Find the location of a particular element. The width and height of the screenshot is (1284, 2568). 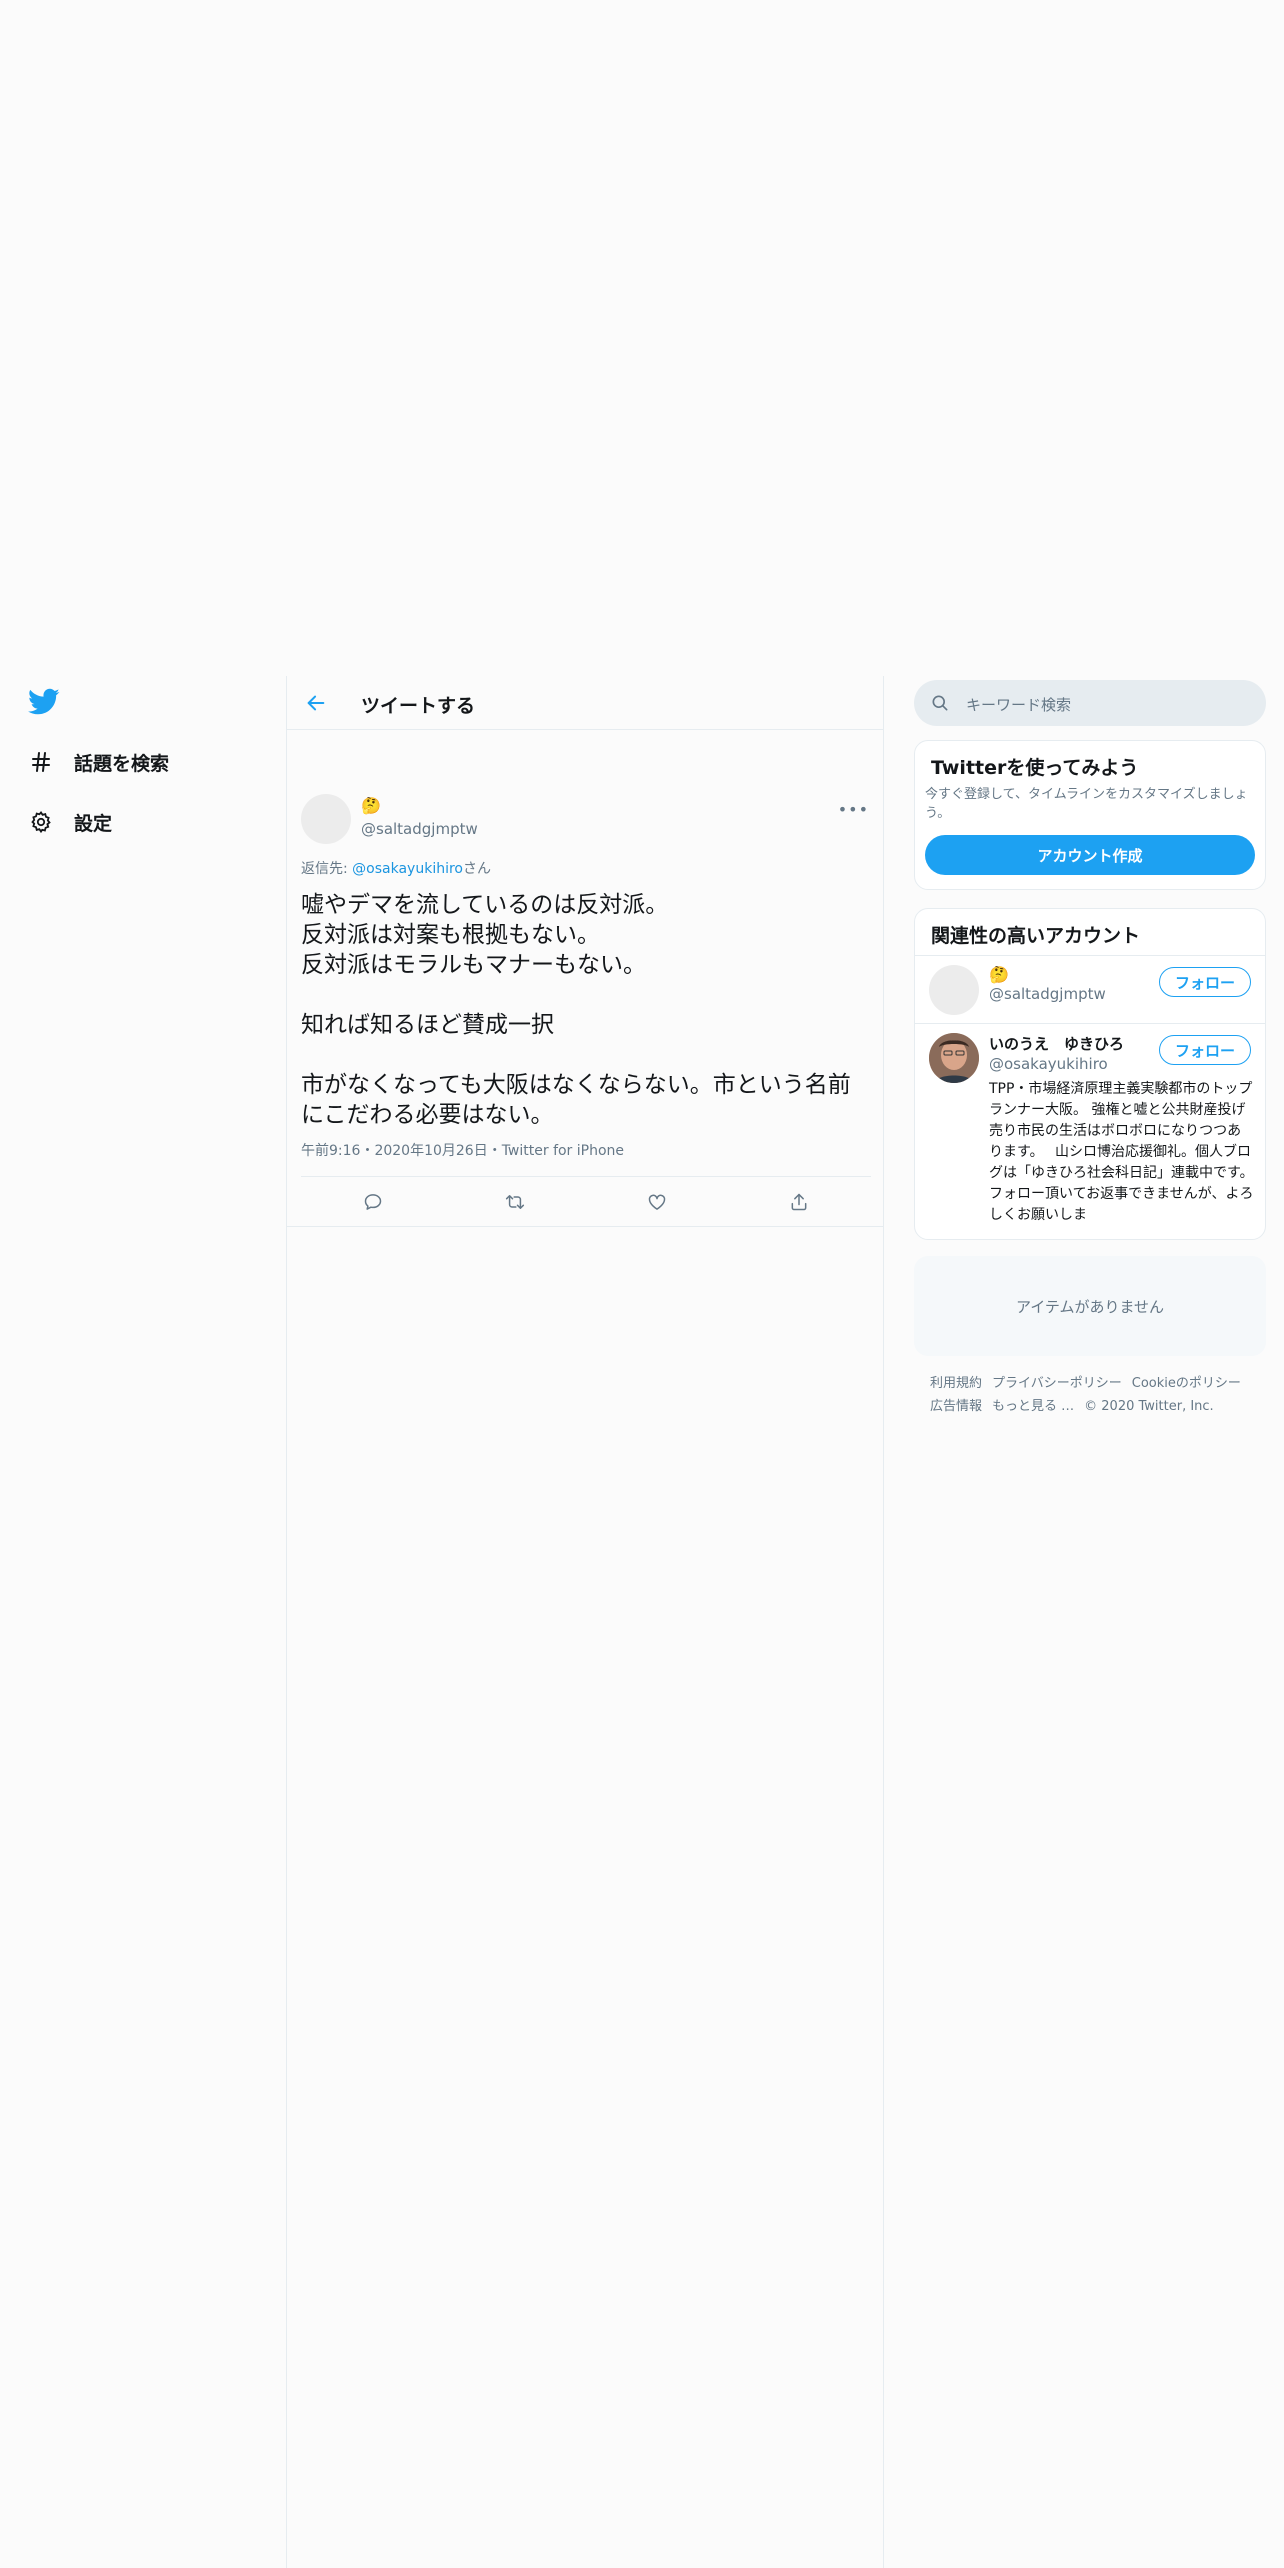

account-name: 🤔 is located at coordinates (999, 974).